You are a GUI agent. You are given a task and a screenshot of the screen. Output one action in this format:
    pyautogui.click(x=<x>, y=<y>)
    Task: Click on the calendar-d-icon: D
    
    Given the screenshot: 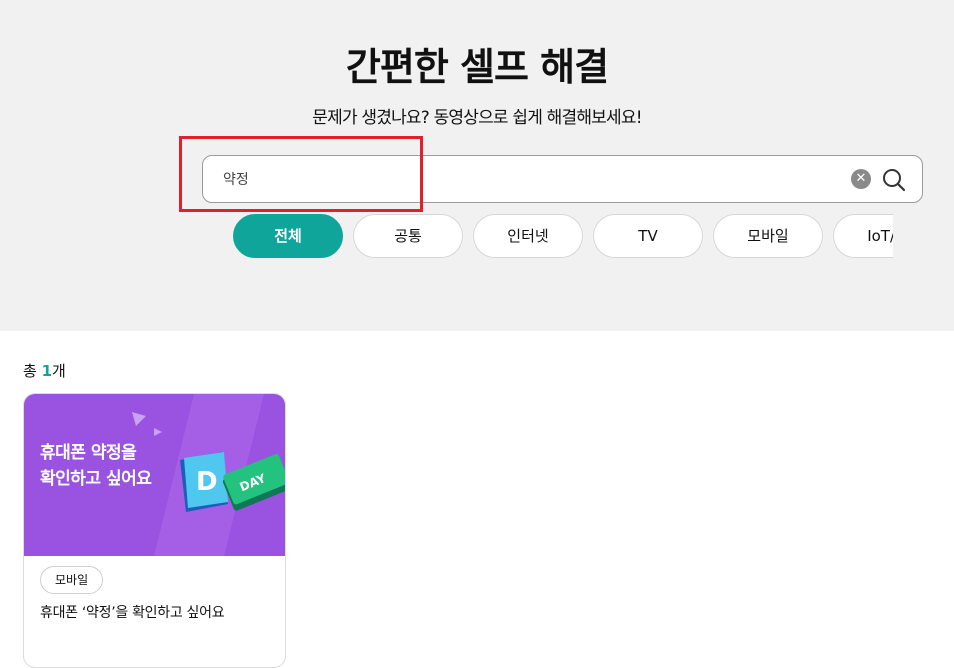 What is the action you would take?
    pyautogui.click(x=204, y=482)
    